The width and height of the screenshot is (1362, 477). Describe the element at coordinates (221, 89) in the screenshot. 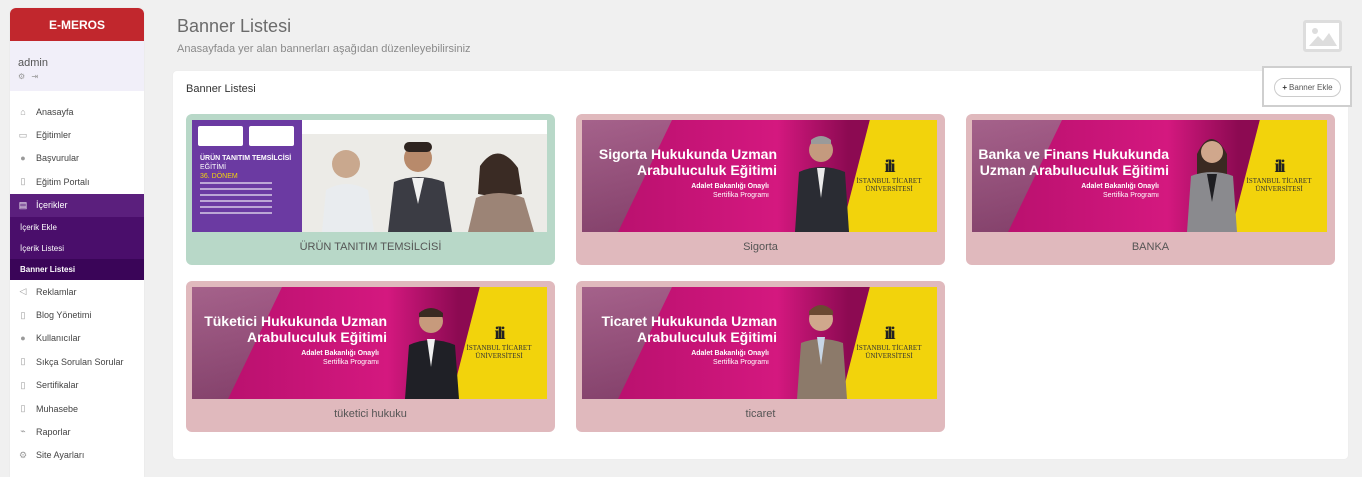

I see `panel-title: Banner Listesi` at that location.